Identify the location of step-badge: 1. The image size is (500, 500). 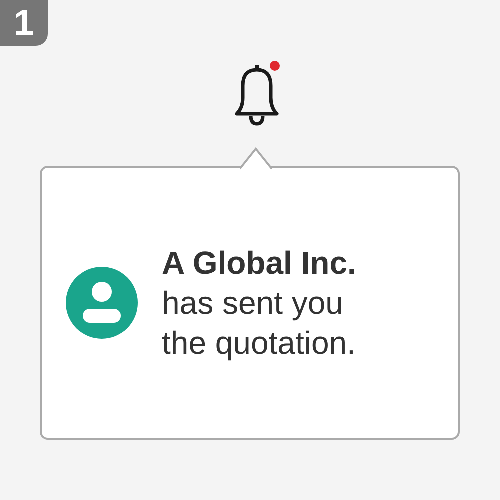
(24, 23).